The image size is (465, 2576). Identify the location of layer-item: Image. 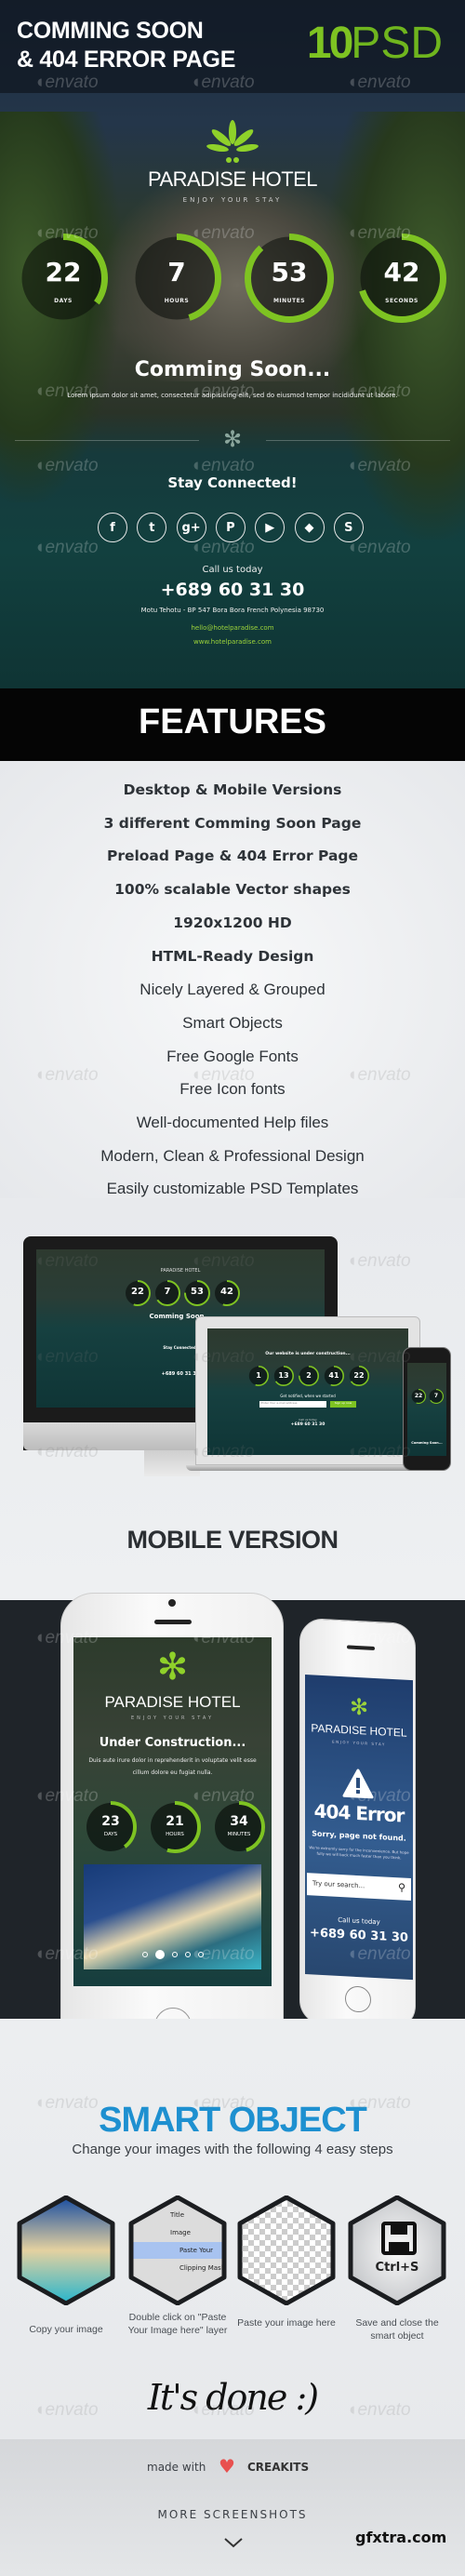
(180, 2232).